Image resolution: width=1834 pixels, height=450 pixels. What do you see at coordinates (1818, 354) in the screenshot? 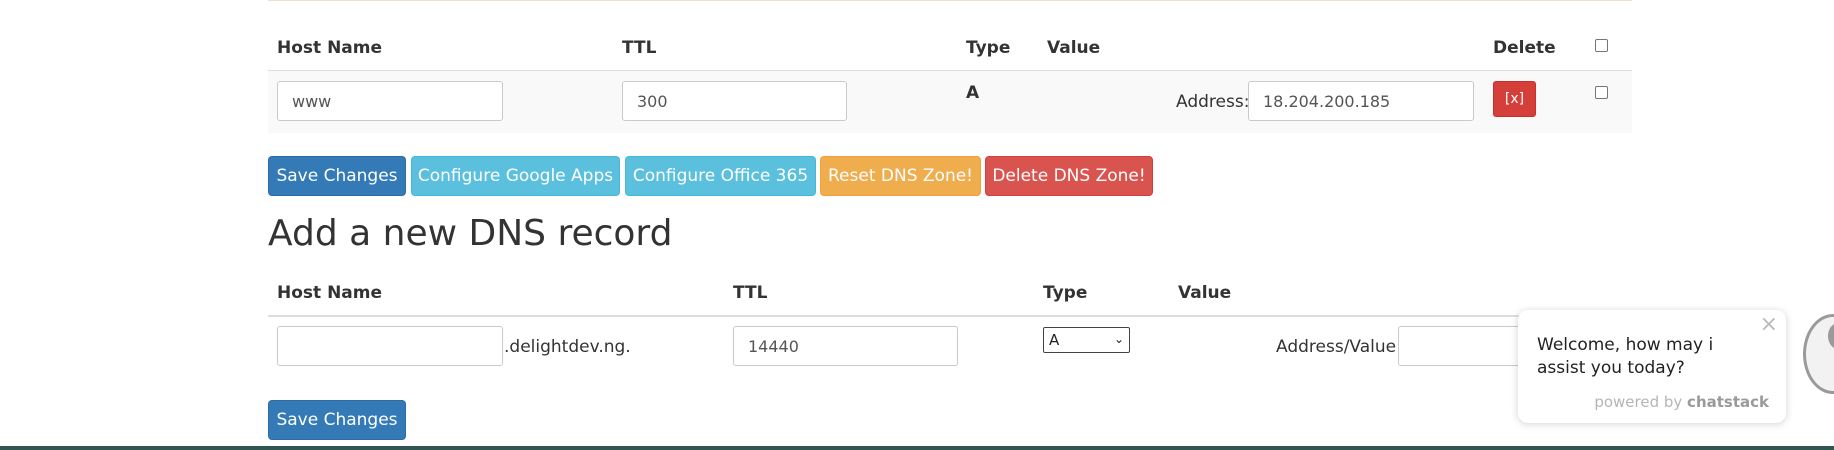
I see `chat-avatar` at bounding box center [1818, 354].